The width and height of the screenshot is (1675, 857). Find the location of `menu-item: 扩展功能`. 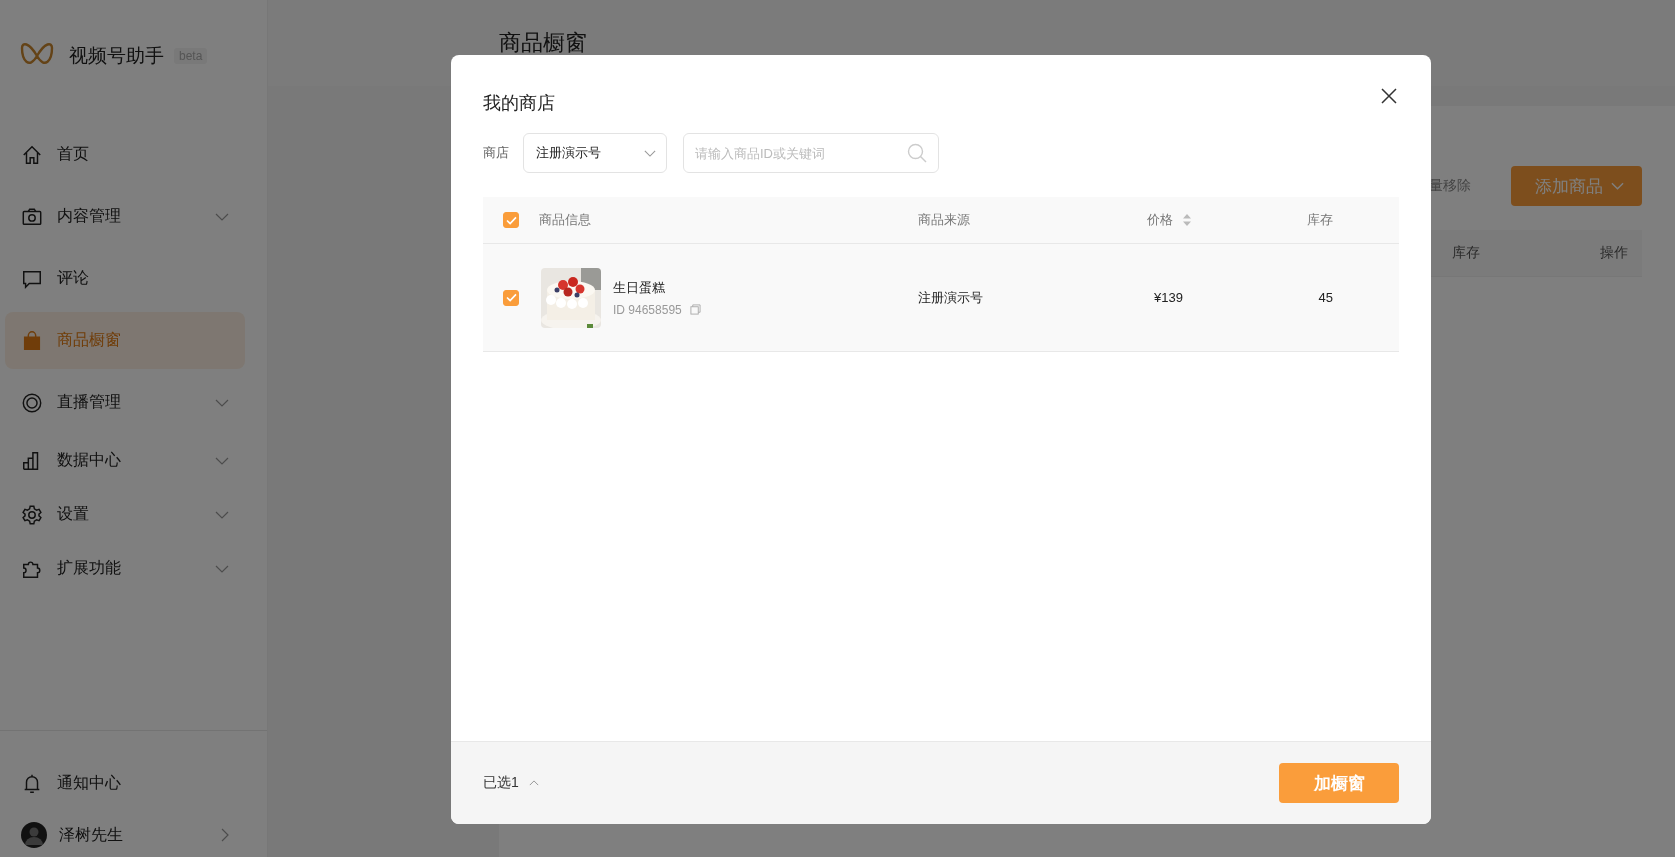

menu-item: 扩展功能 is located at coordinates (125, 568).